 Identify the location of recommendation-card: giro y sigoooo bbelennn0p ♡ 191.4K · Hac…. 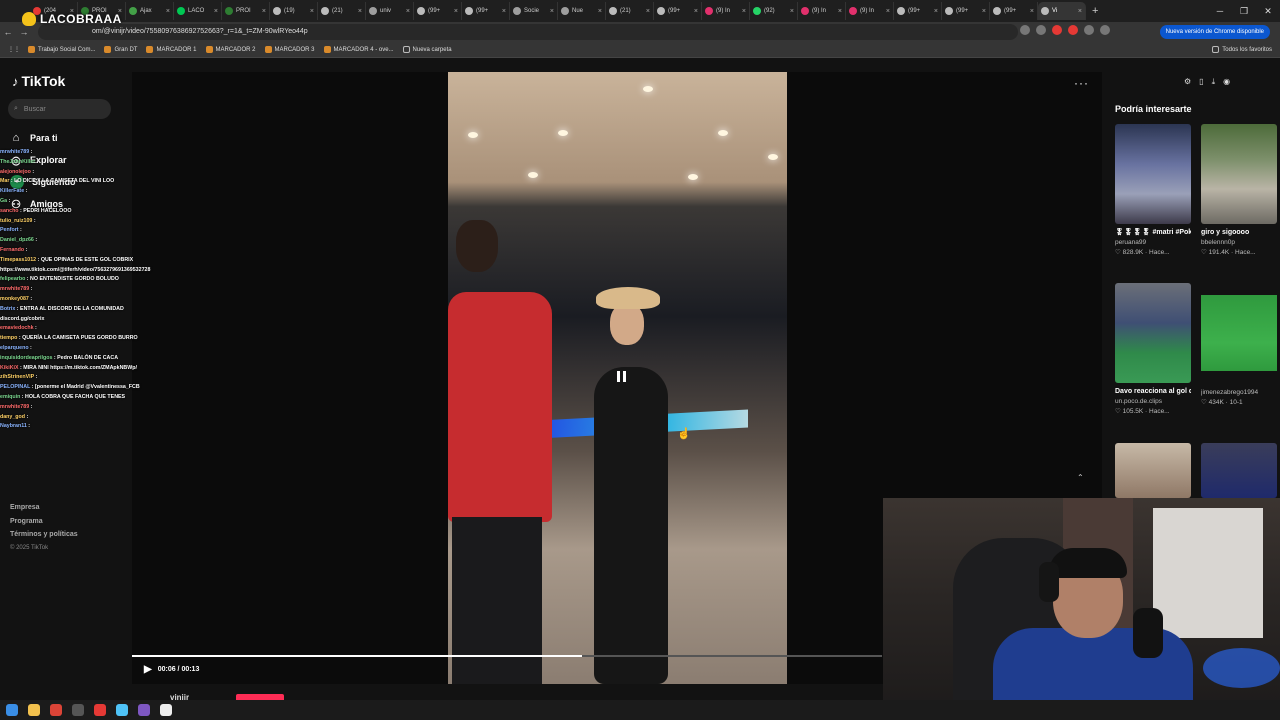
(1239, 190).